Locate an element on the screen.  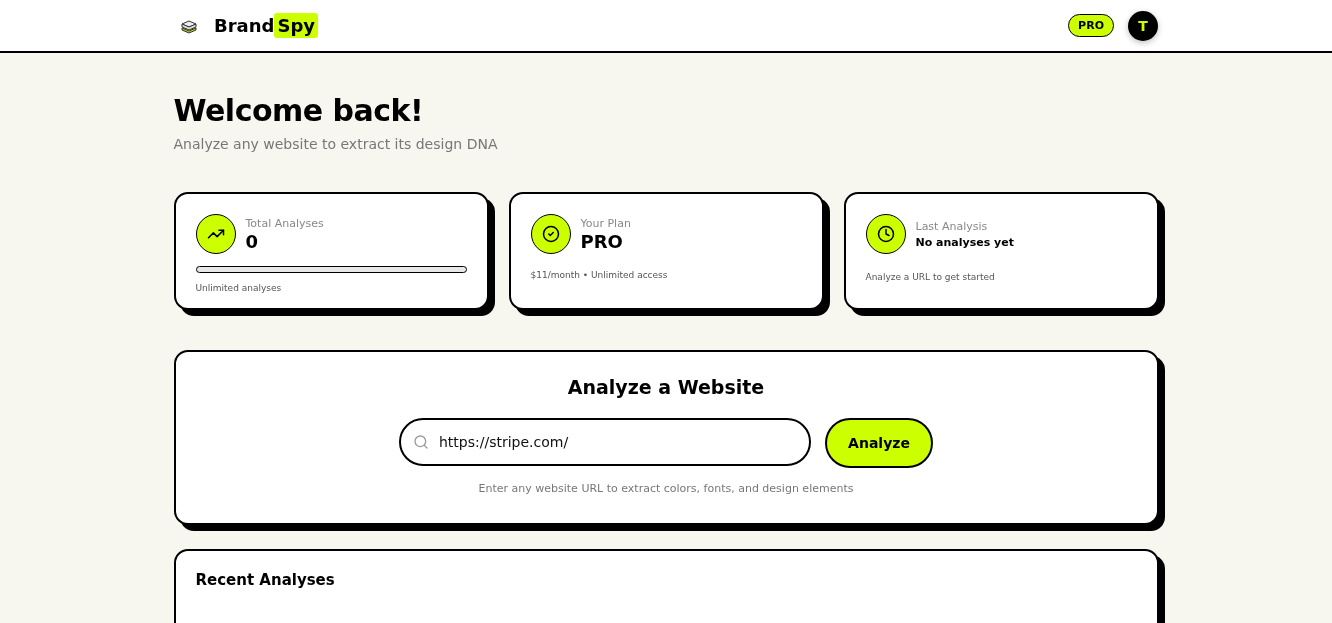
analyze-button: Analyze is located at coordinates (879, 443).